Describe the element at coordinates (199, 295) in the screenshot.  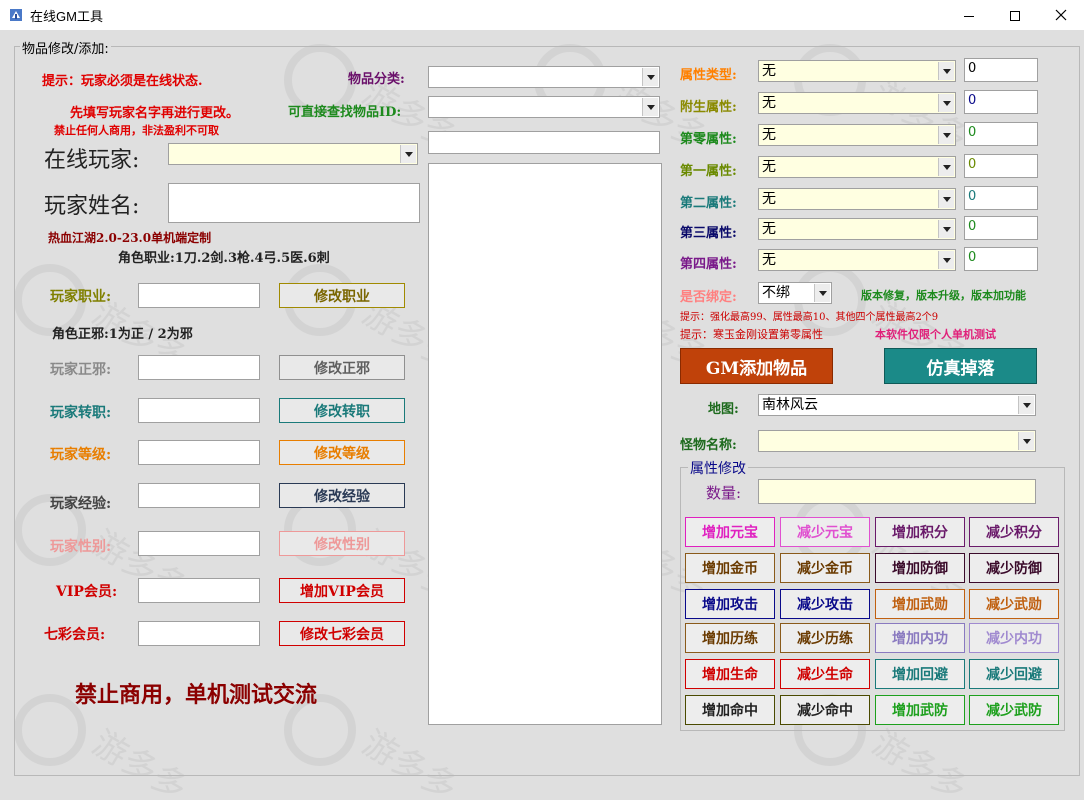
I see `job-input` at that location.